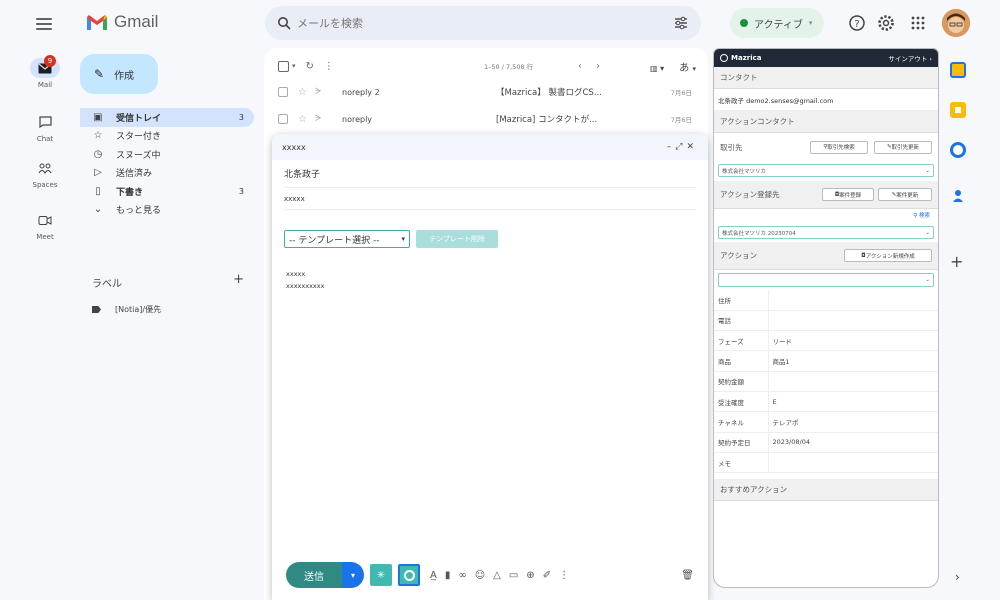 This screenshot has width=1000, height=600. Describe the element at coordinates (466, 575) in the screenshot. I see `link-icon: ∞` at that location.